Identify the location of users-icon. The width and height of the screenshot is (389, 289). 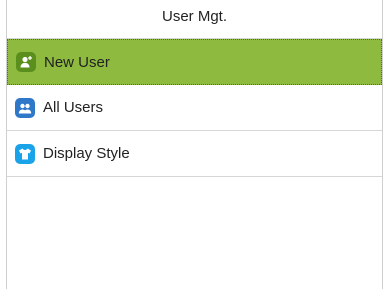
(25, 107).